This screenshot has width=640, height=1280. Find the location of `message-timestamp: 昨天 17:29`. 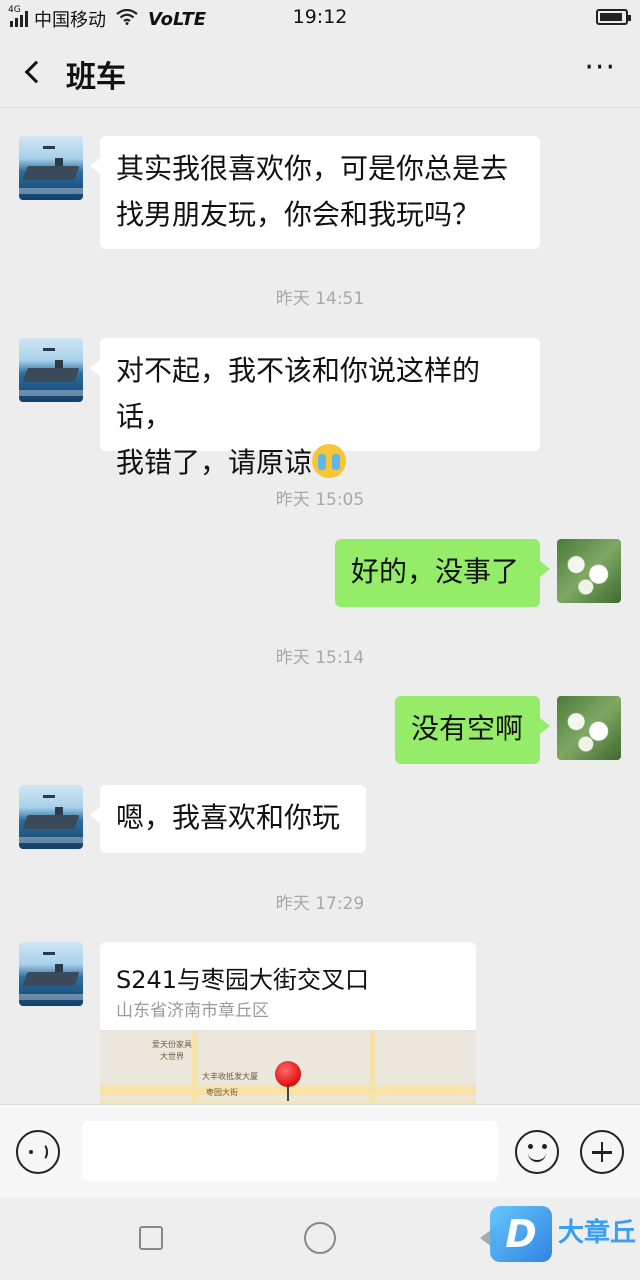

message-timestamp: 昨天 17:29 is located at coordinates (320, 904).